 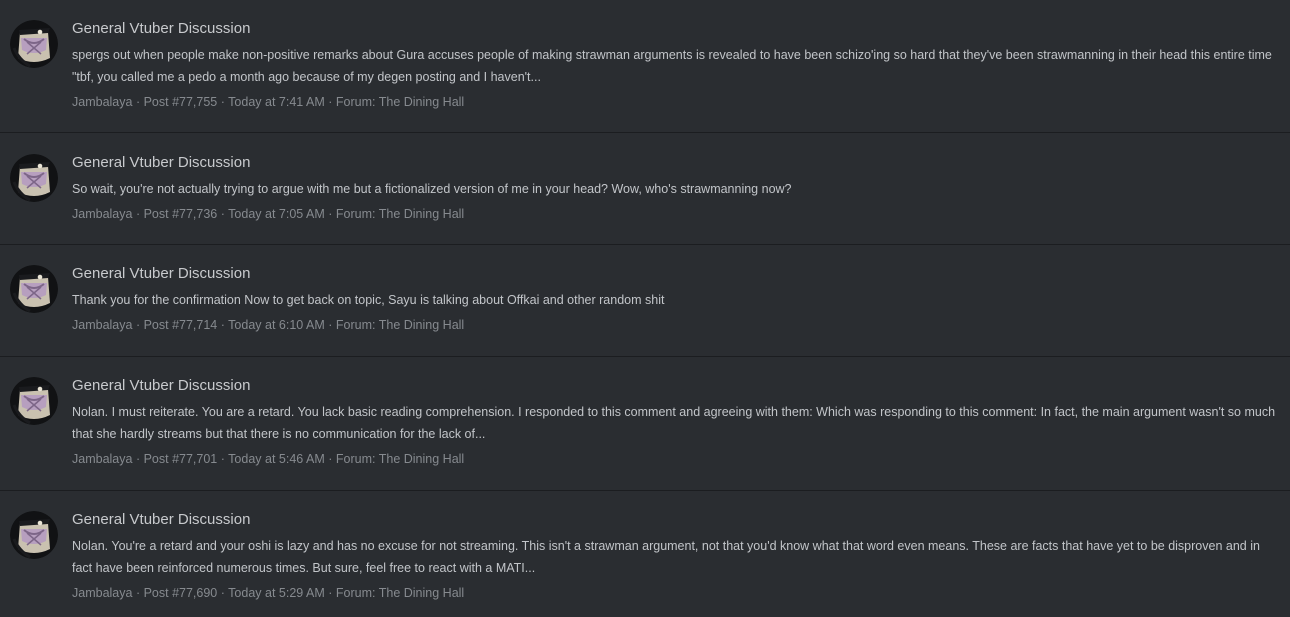 What do you see at coordinates (276, 325) in the screenshot?
I see `post-time: Today at 6:10 AM` at bounding box center [276, 325].